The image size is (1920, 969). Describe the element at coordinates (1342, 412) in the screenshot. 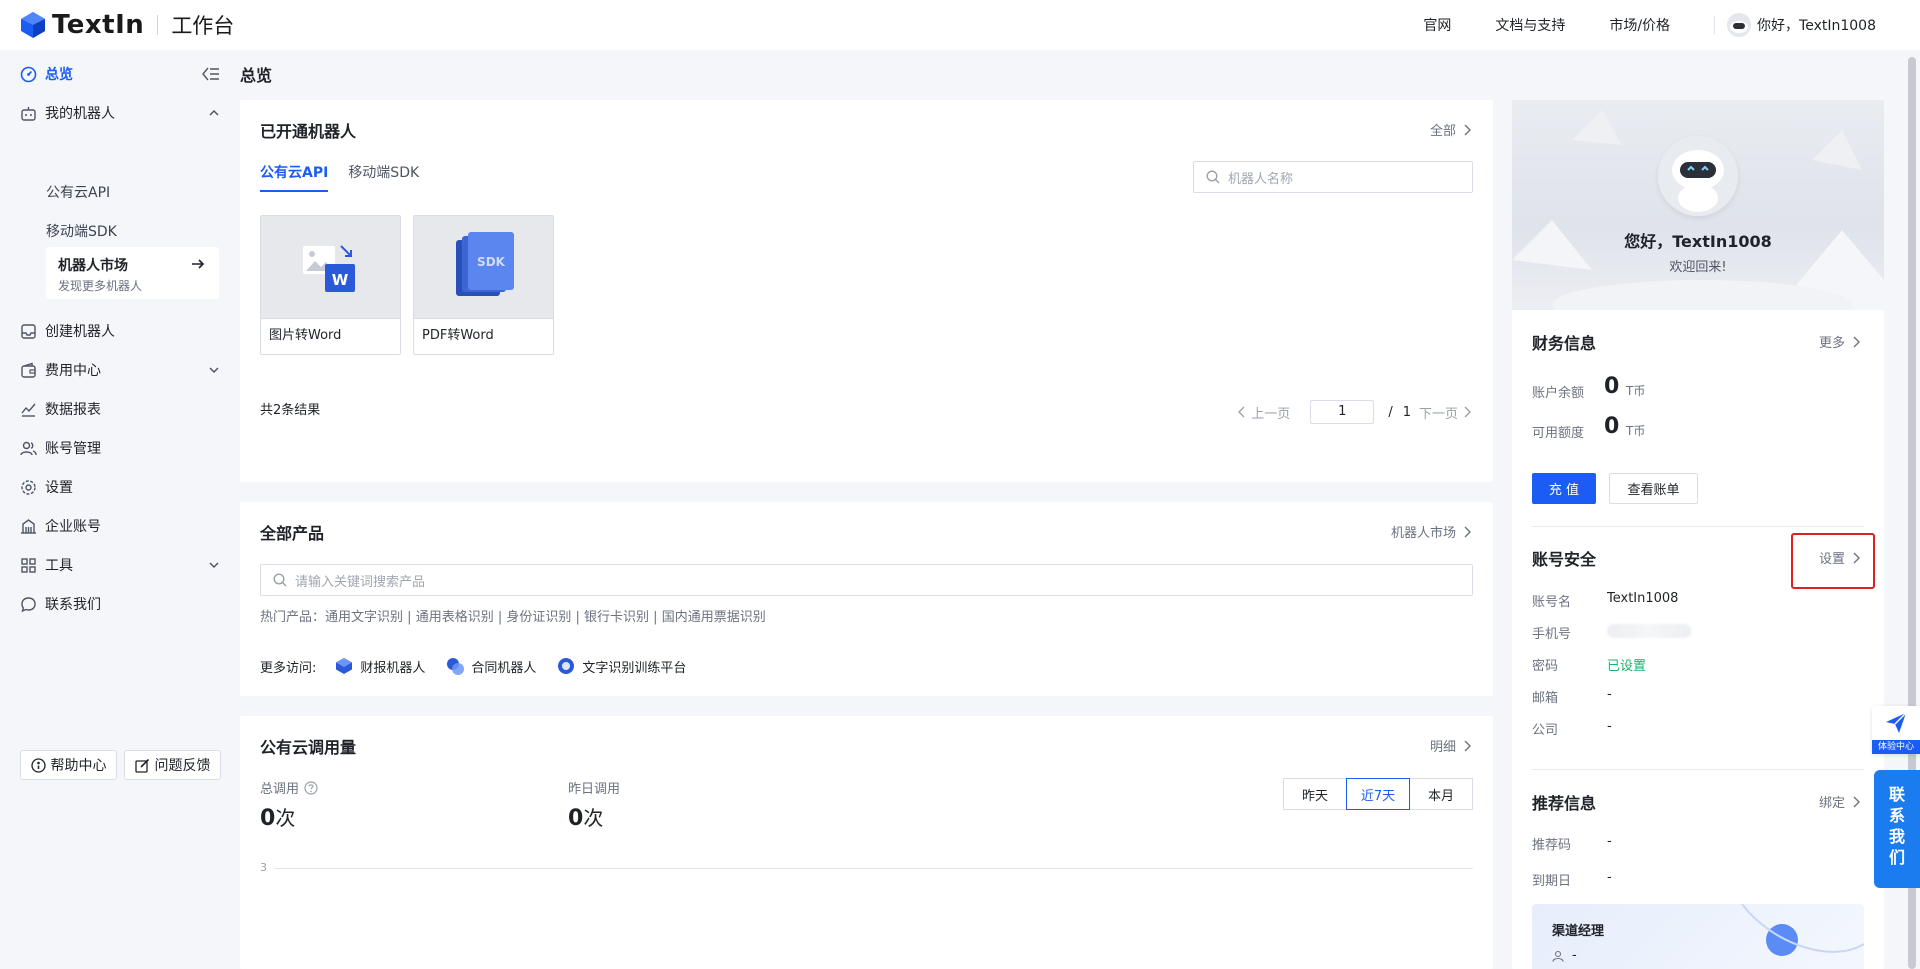

I see `page-number-input: 1` at that location.